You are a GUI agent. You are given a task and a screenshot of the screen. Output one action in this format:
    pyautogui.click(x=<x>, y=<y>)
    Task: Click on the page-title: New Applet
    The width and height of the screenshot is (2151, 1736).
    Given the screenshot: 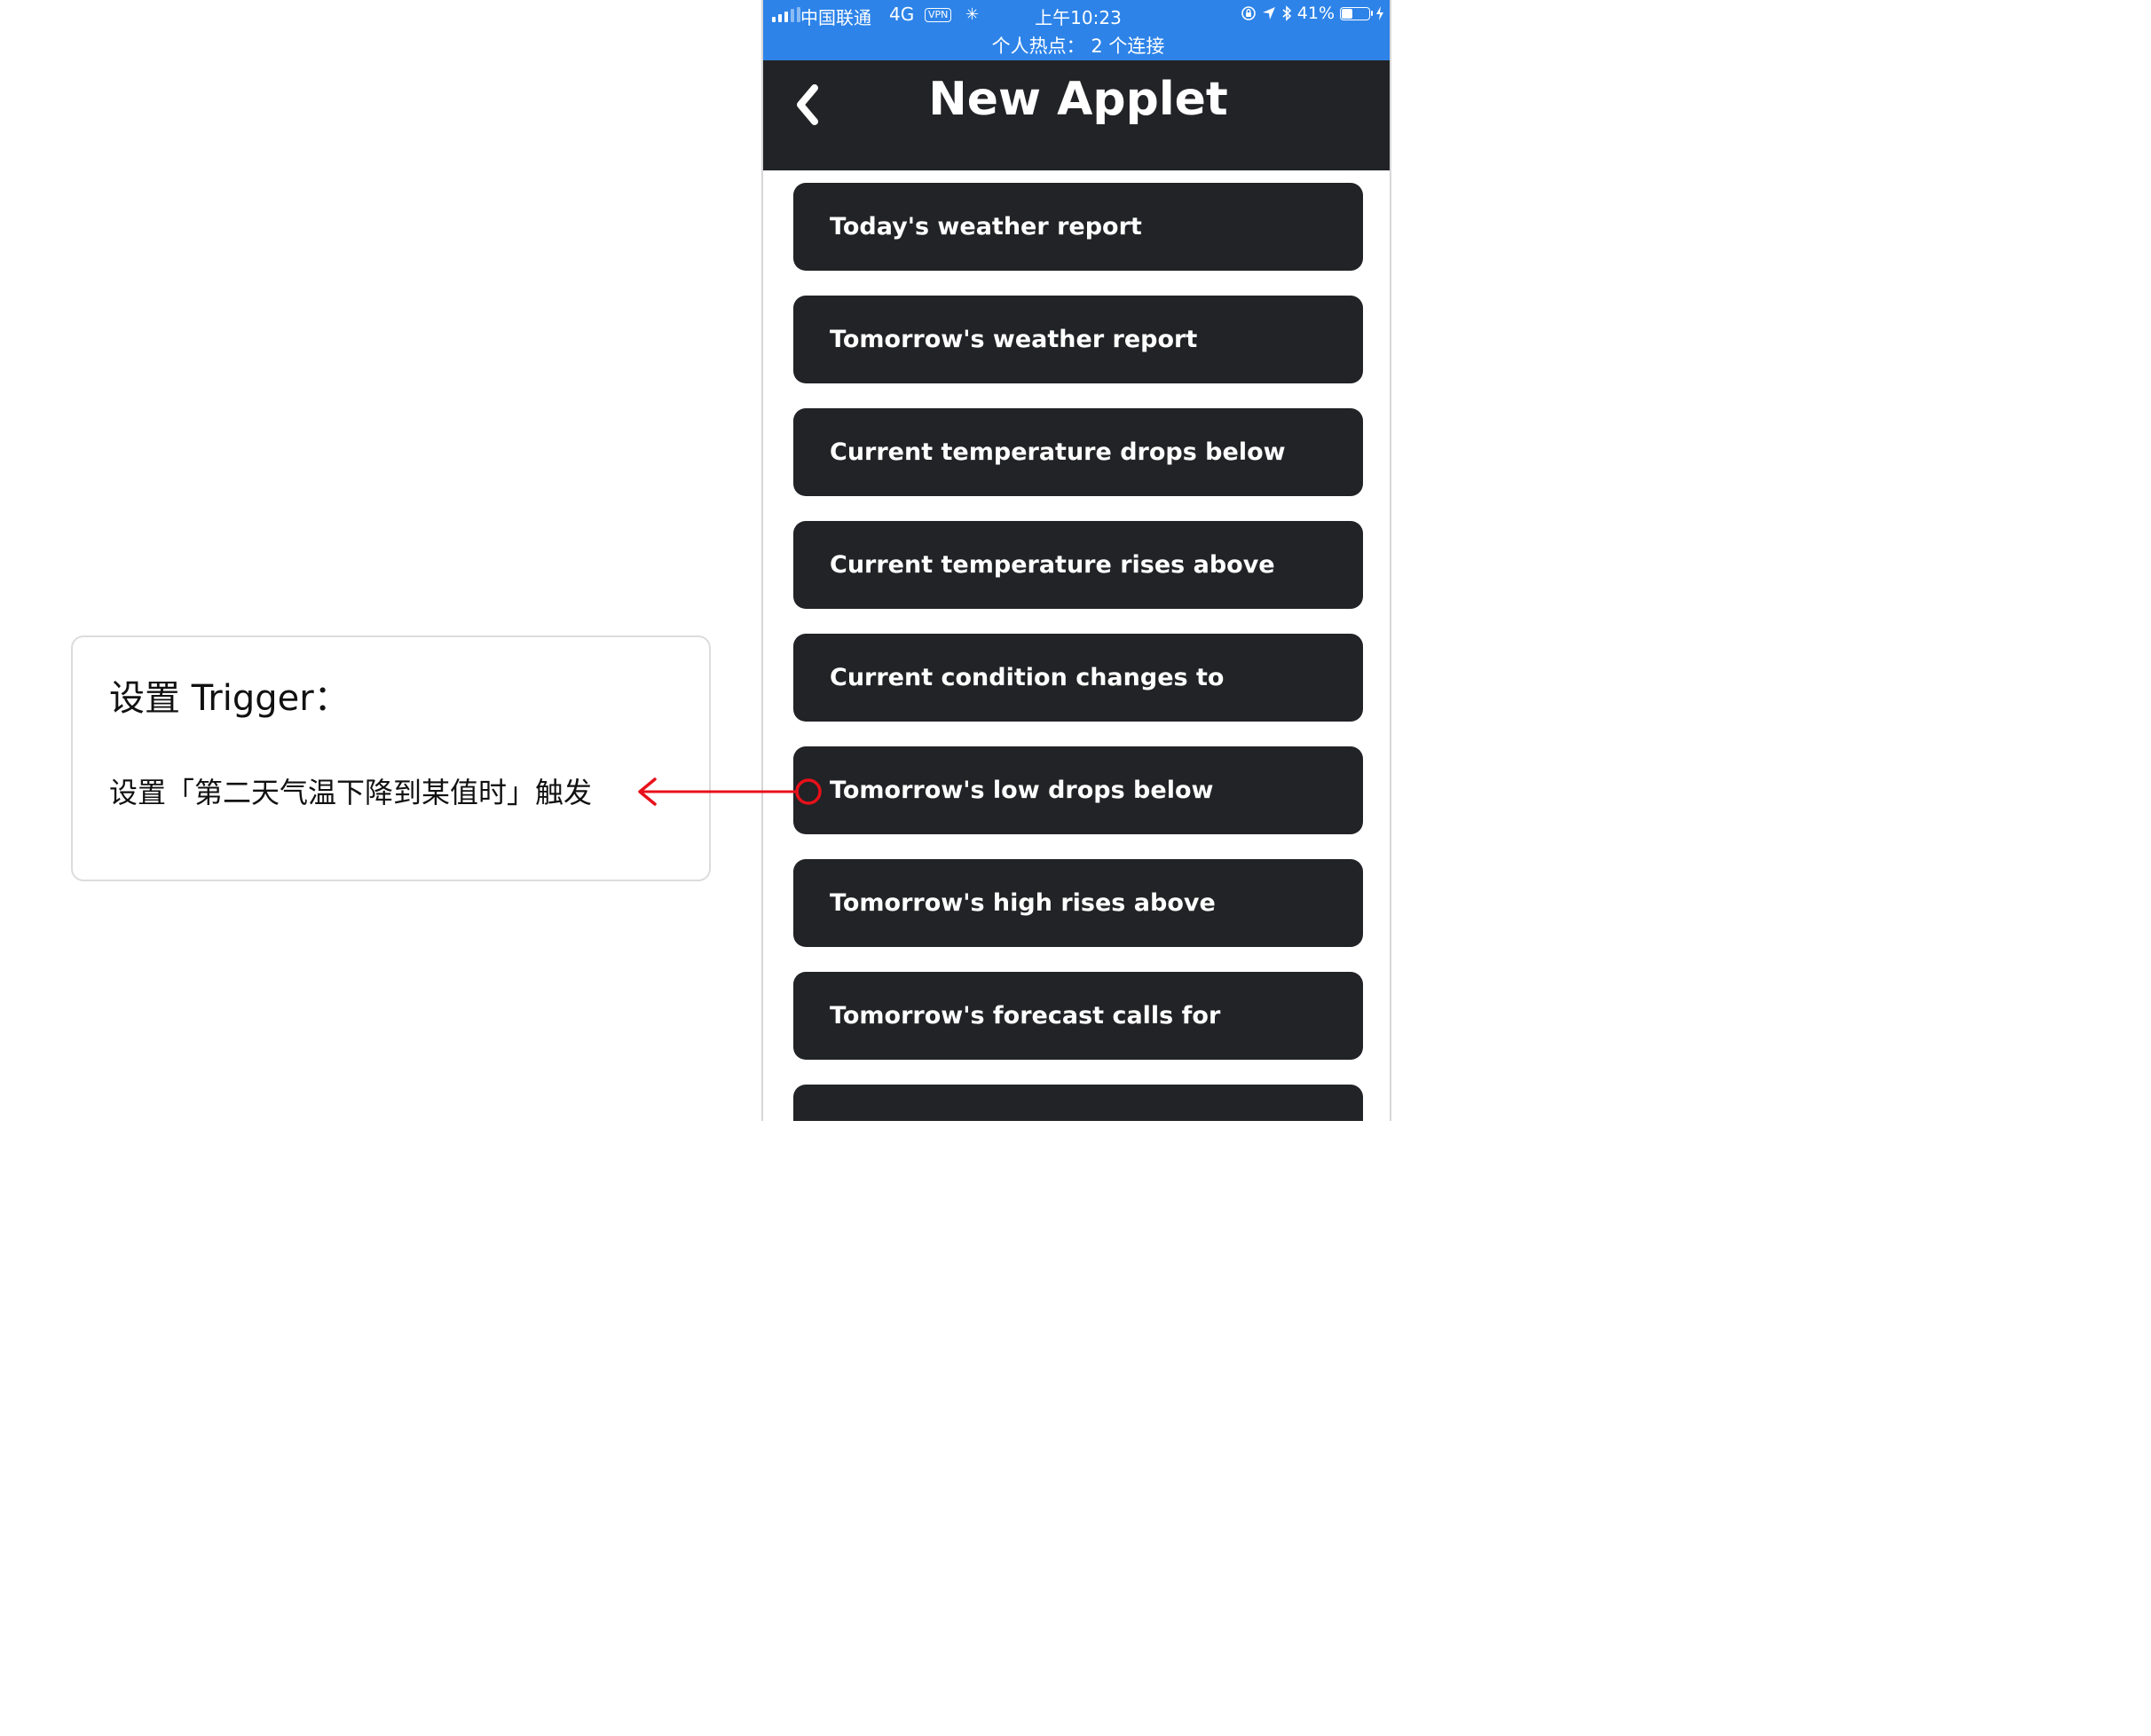 What is the action you would take?
    pyautogui.click(x=1078, y=99)
    